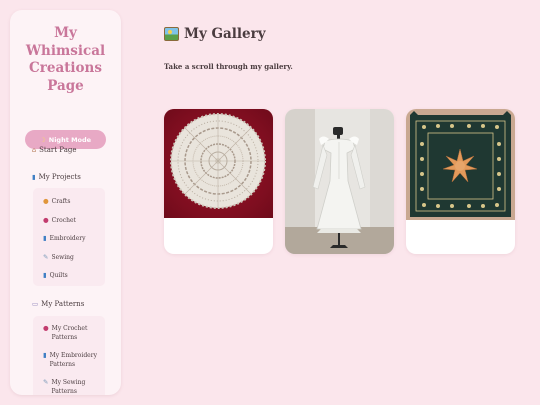 The width and height of the screenshot is (540, 405). Describe the element at coordinates (58, 150) in the screenshot. I see `nav-start-page-label: Start Page` at that location.